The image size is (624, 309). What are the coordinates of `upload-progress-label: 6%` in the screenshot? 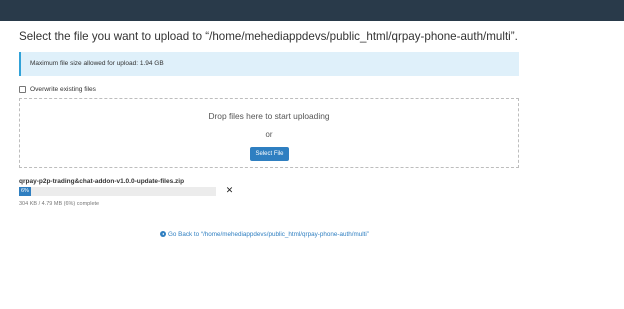 It's located at (25, 191).